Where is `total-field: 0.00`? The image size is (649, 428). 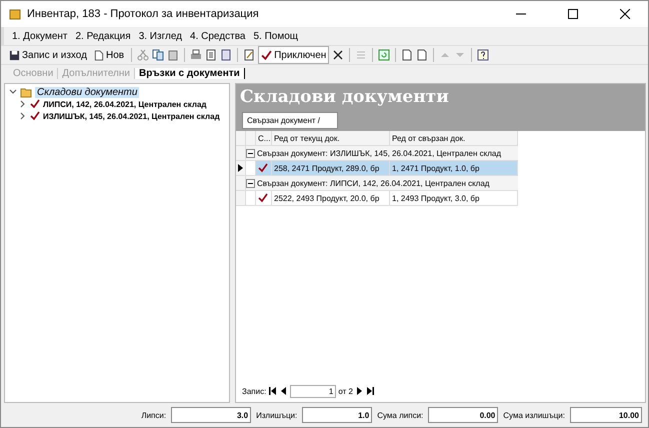
total-field: 0.00 is located at coordinates (463, 415).